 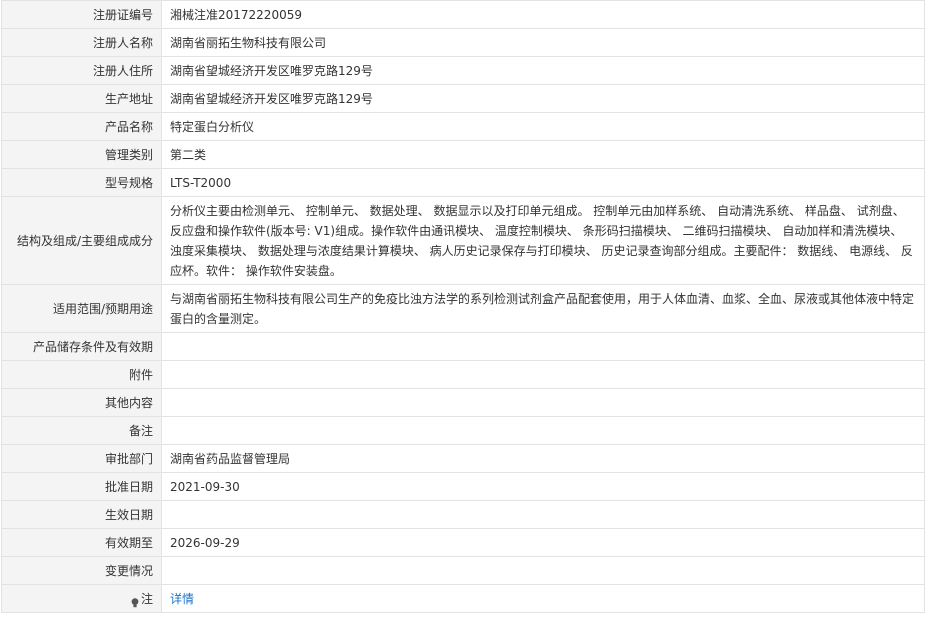 What do you see at coordinates (81, 154) in the screenshot?
I see `row-label: 管理类别` at bounding box center [81, 154].